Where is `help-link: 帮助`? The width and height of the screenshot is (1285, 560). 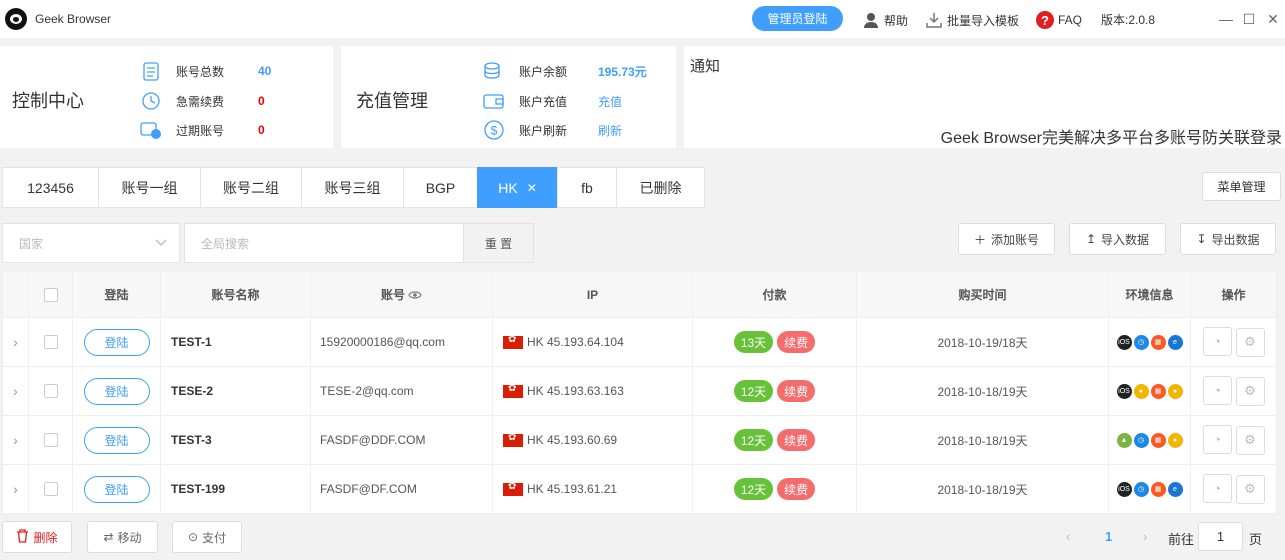 help-link: 帮助 is located at coordinates (885, 20).